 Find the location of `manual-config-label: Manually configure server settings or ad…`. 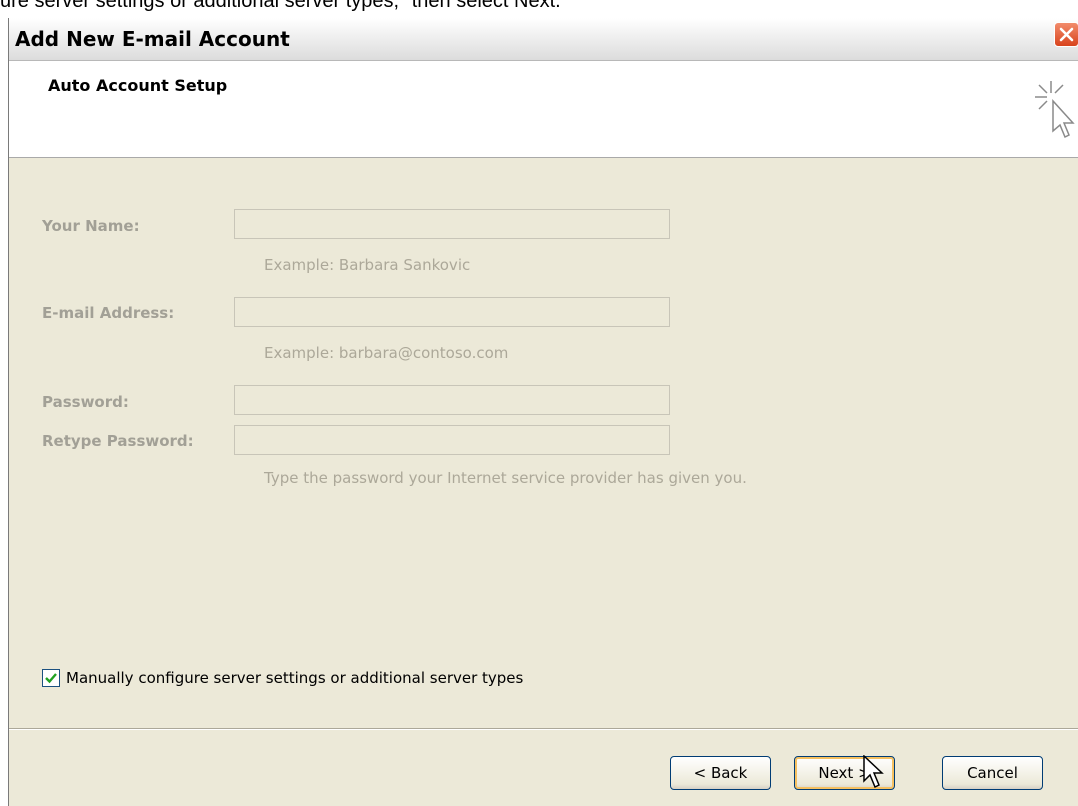

manual-config-label: Manually configure server settings or ad… is located at coordinates (294, 678).